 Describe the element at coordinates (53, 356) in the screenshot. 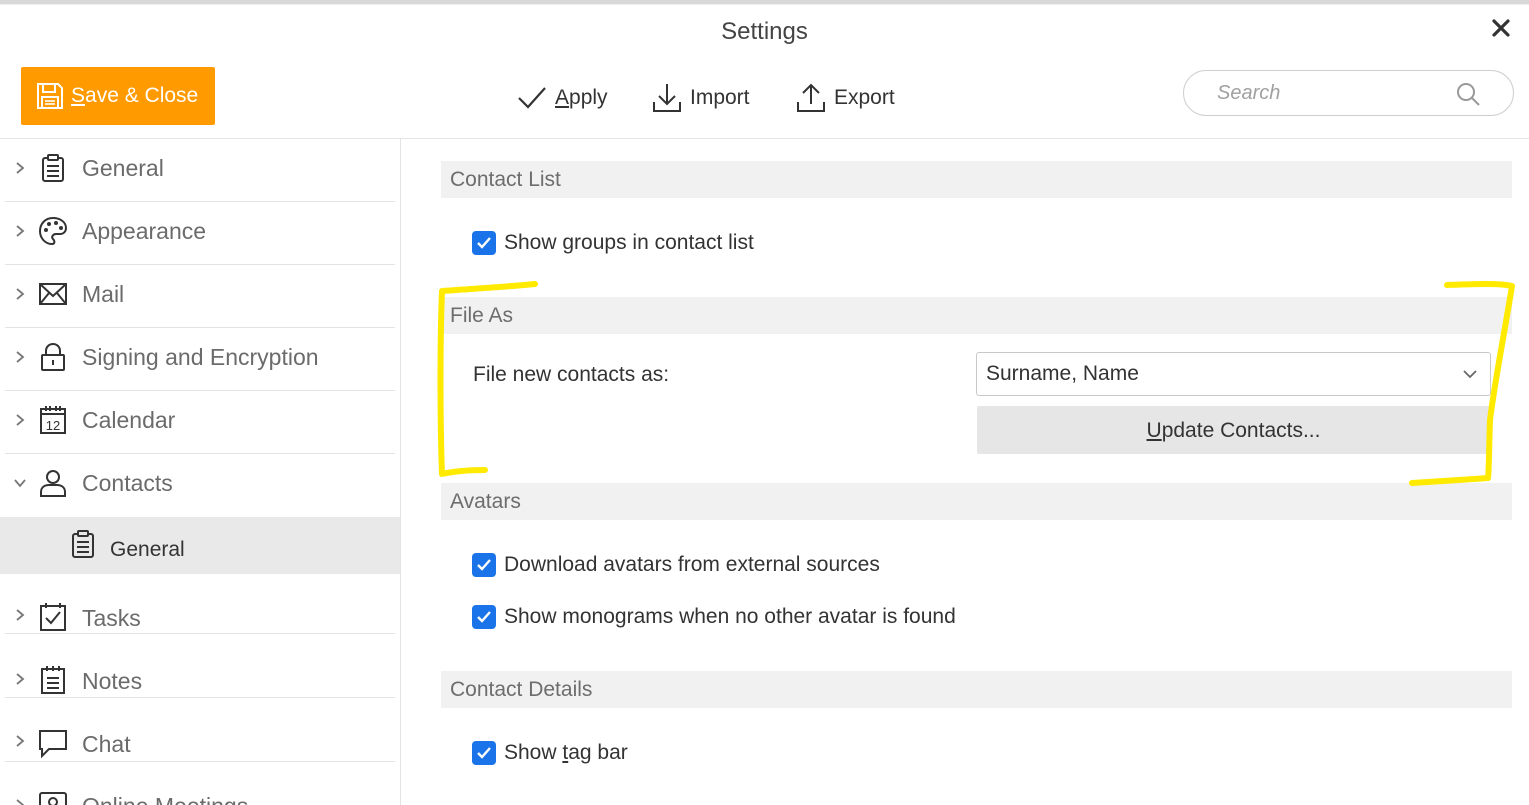

I see `lock-icon` at that location.